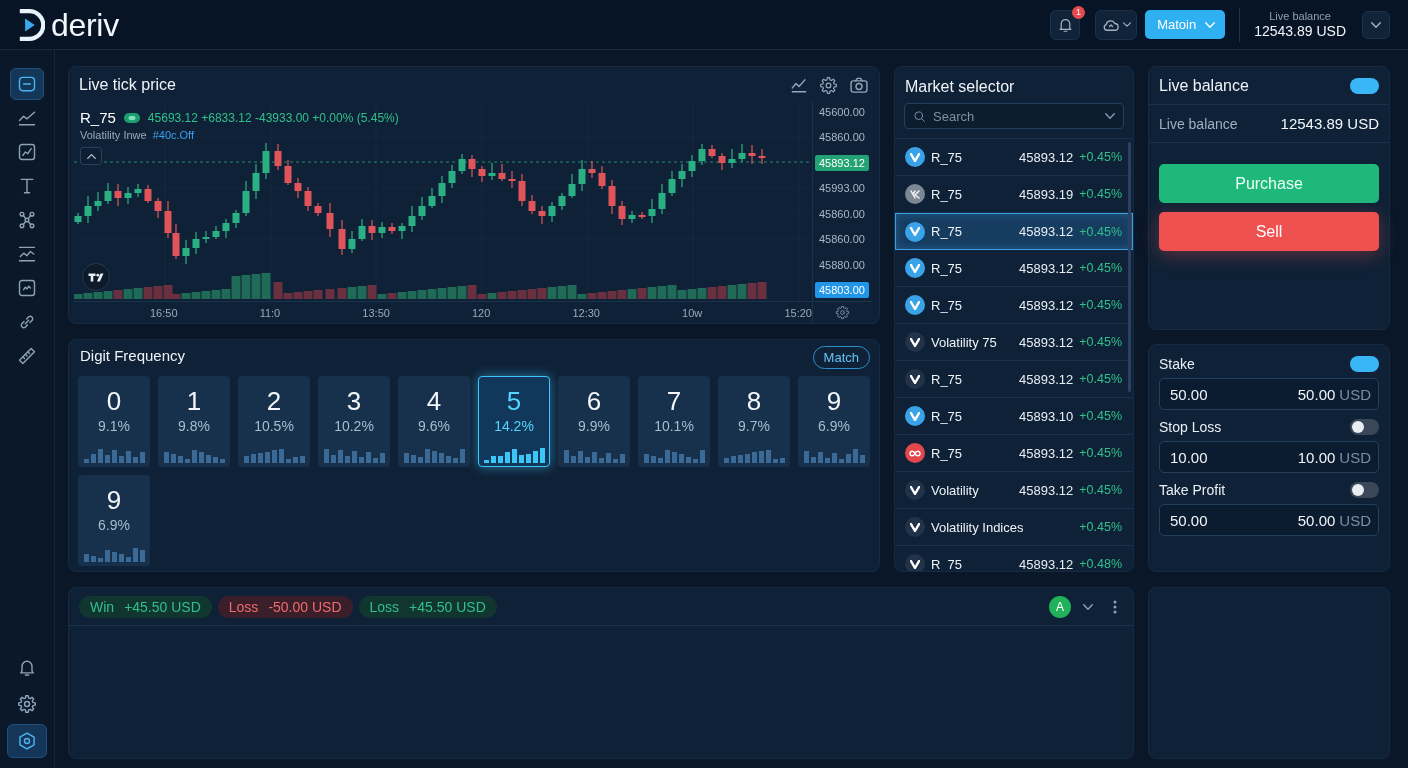 The width and height of the screenshot is (1408, 768). I want to click on market-change: +0.48%, so click(1100, 564).